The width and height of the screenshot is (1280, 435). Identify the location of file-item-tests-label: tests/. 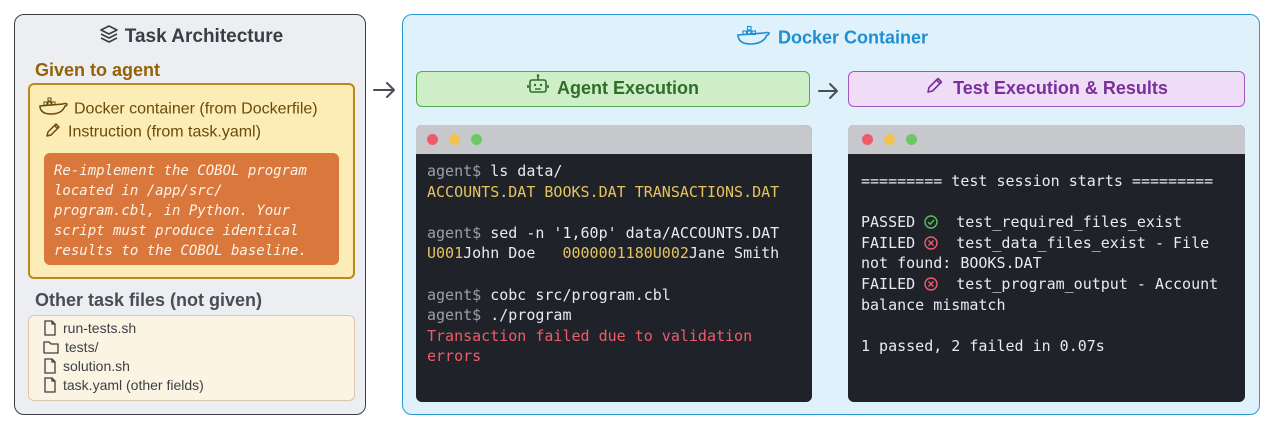
(82, 347).